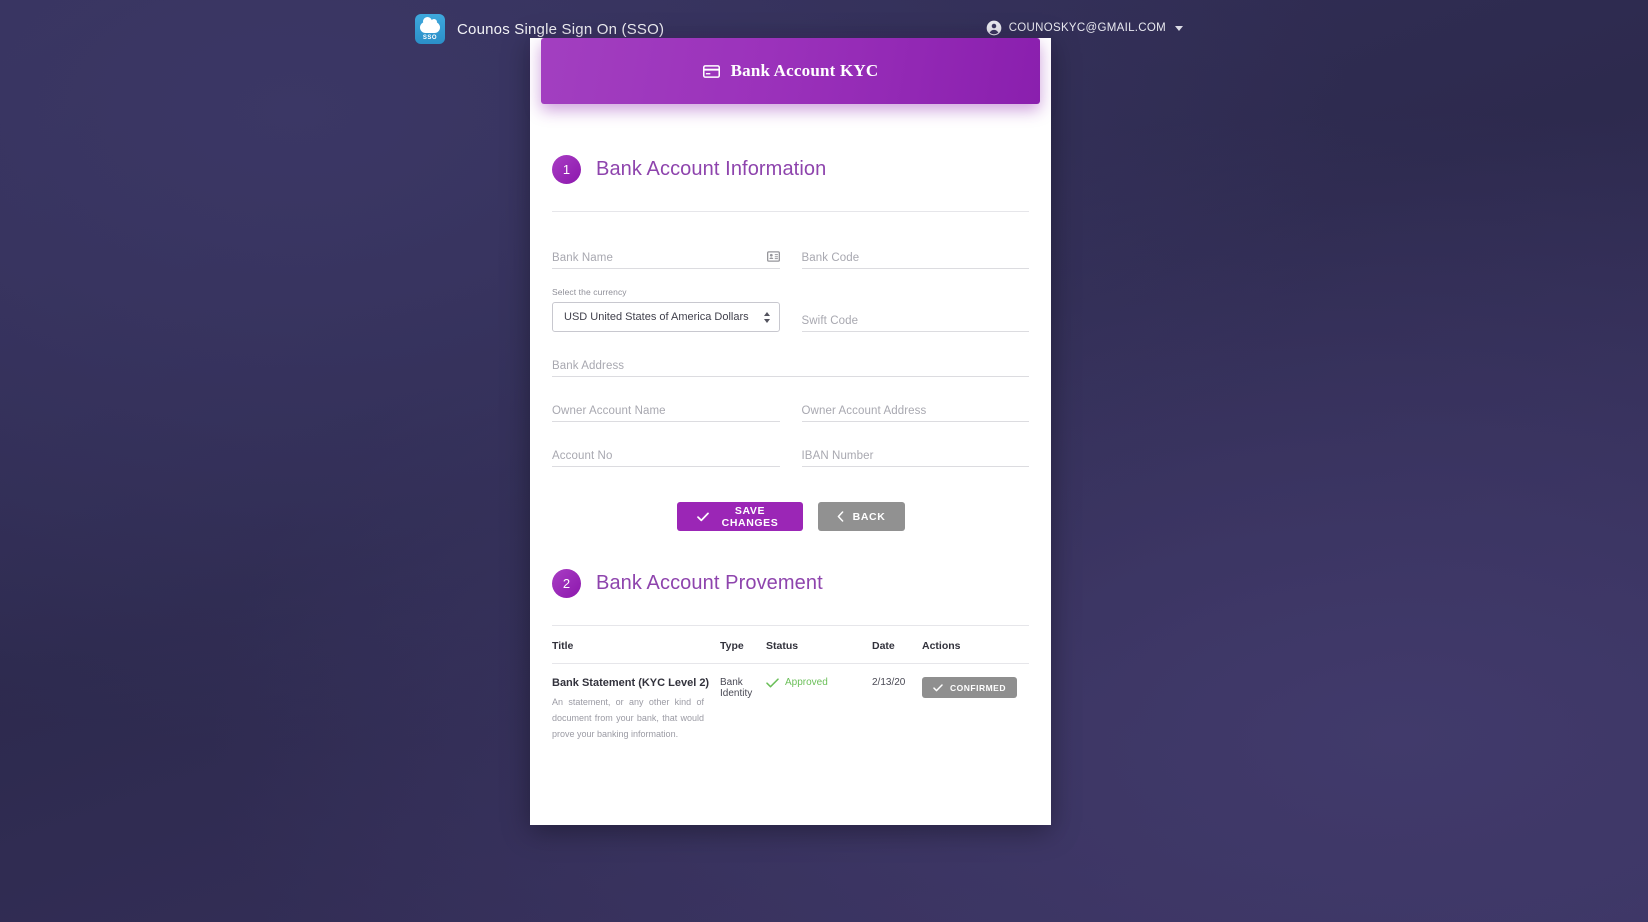 This screenshot has height=922, width=1648. What do you see at coordinates (889, 682) in the screenshot?
I see `cell-date: 2/13/20` at bounding box center [889, 682].